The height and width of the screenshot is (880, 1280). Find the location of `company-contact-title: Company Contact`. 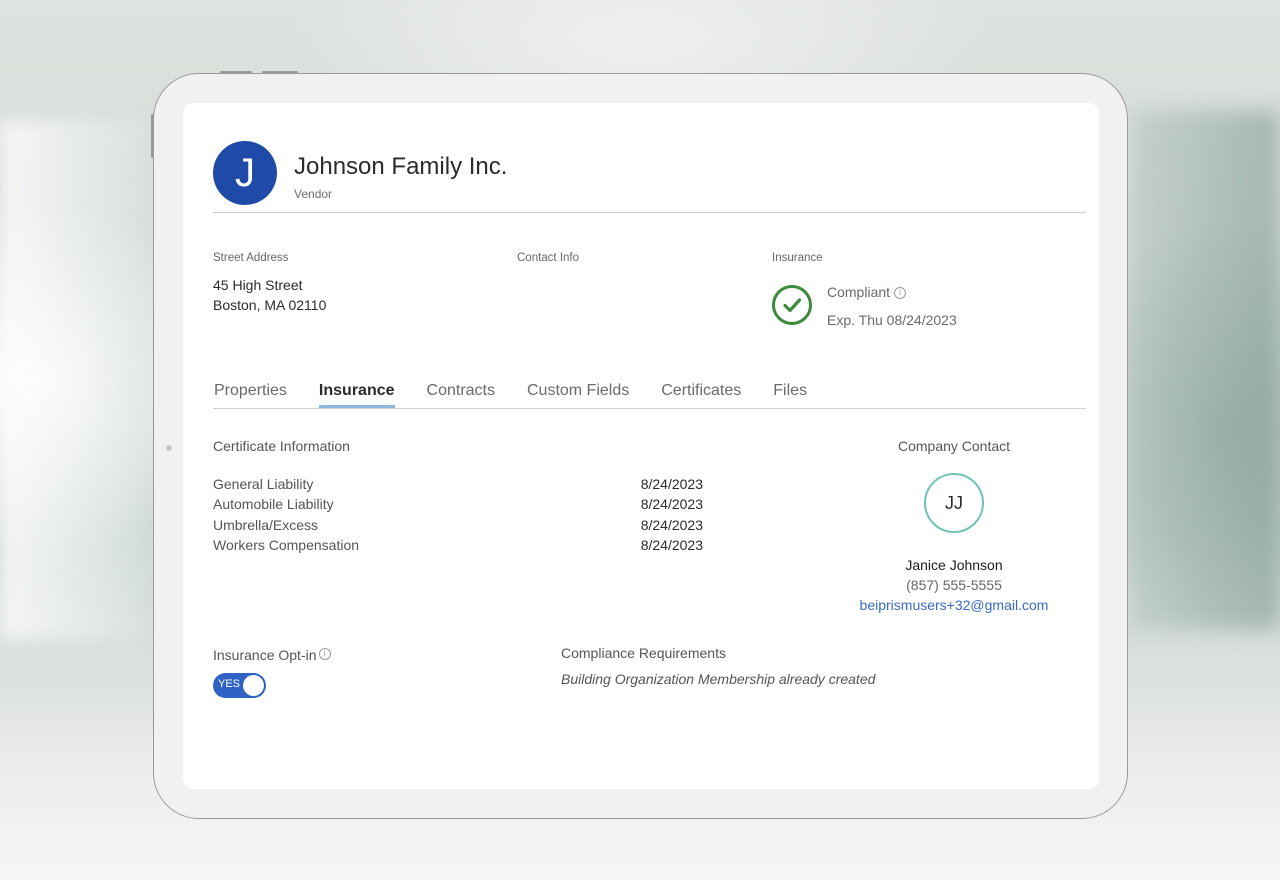

company-contact-title: Company Contact is located at coordinates (954, 446).